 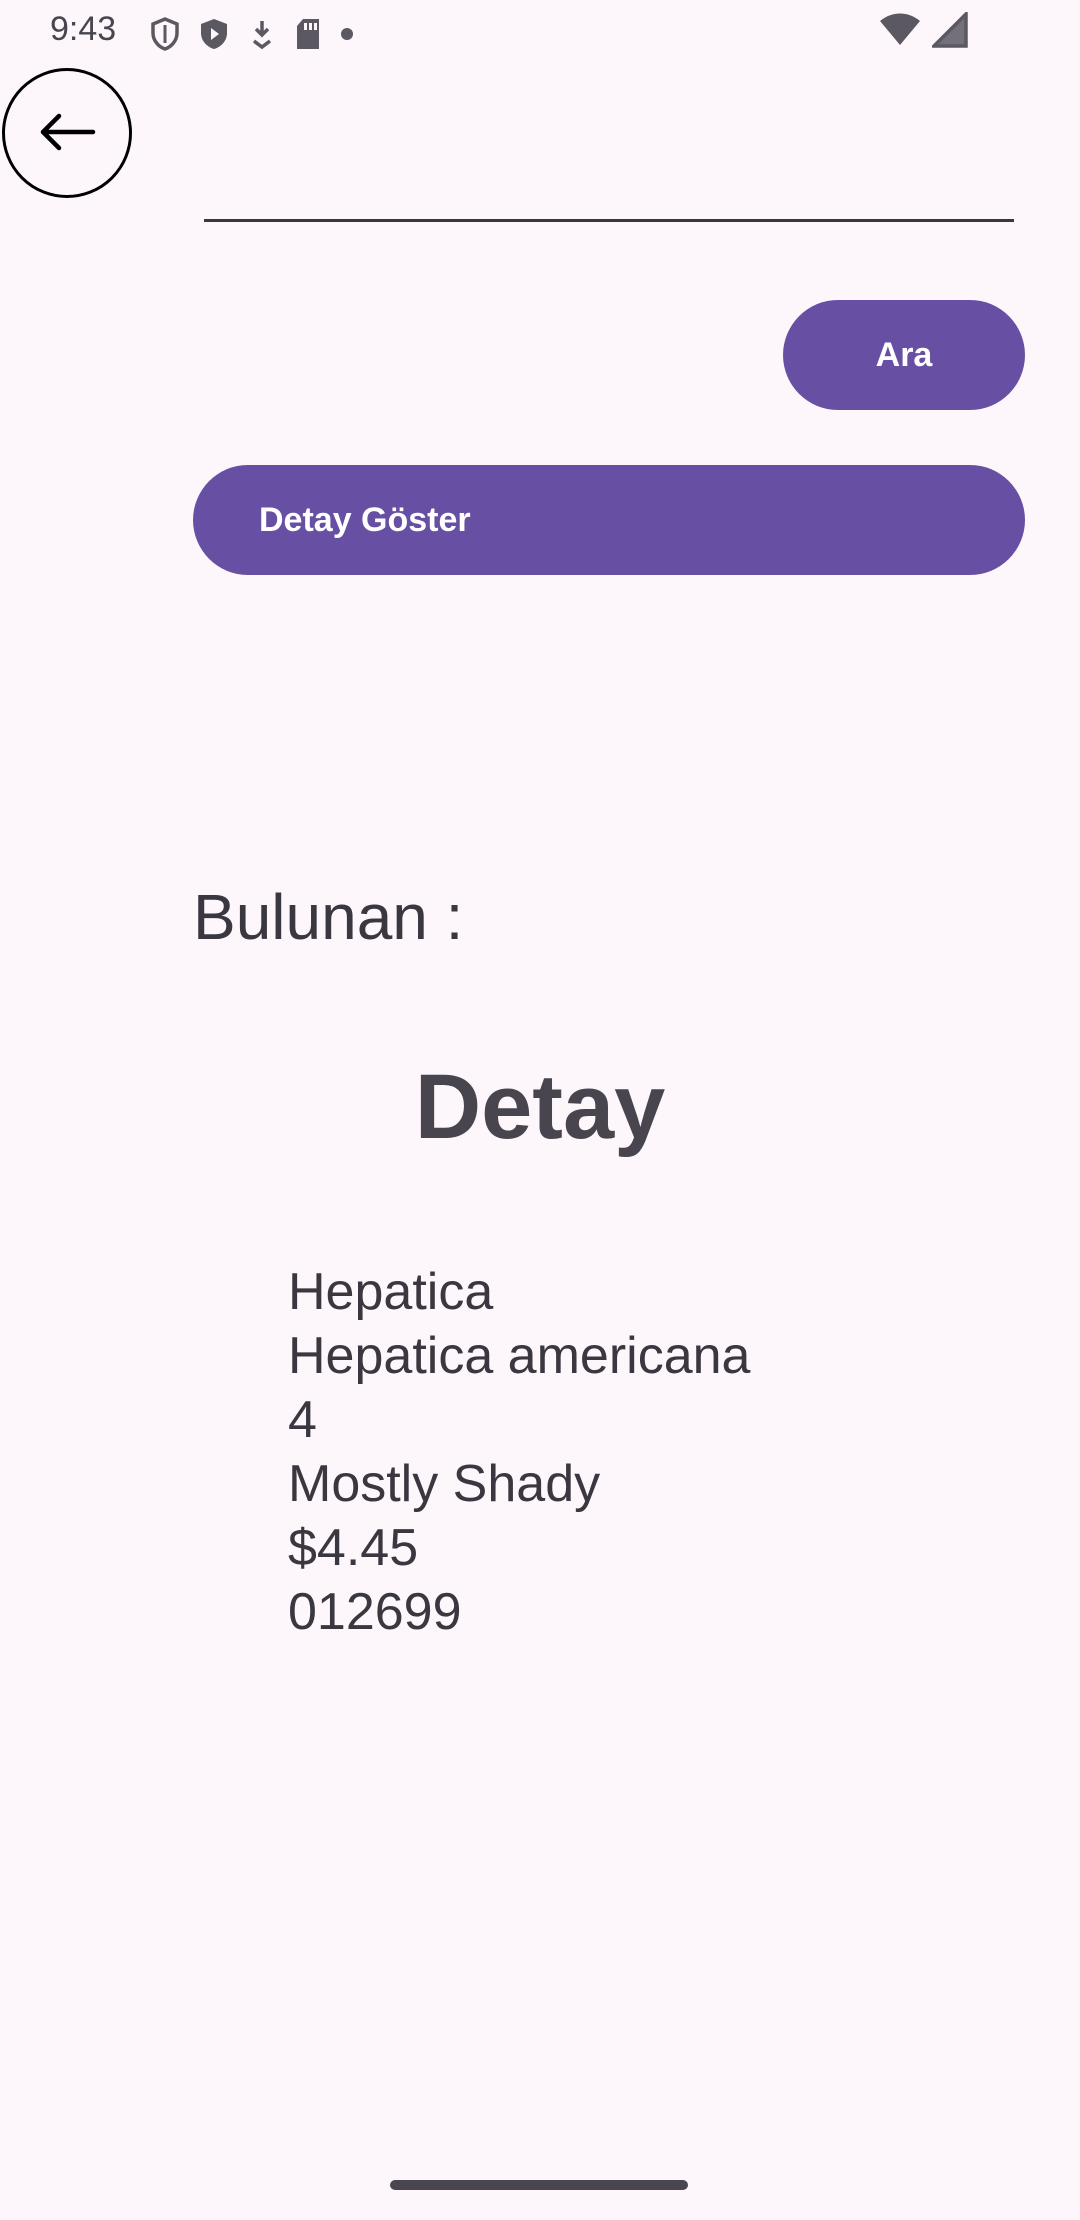 I want to click on signal-icon, so click(x=948, y=31).